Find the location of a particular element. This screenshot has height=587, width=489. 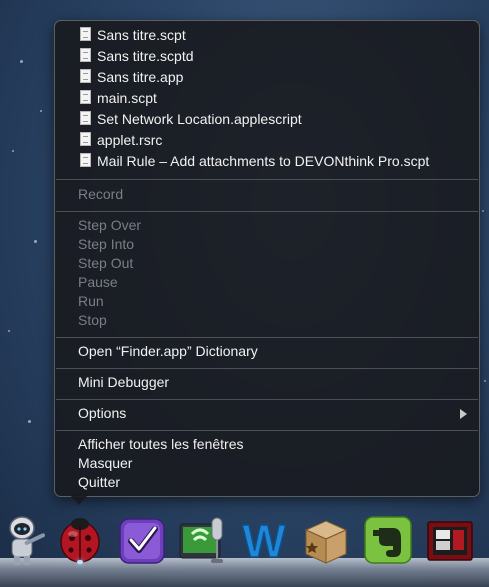

step-out-item: Step Out is located at coordinates (106, 263).